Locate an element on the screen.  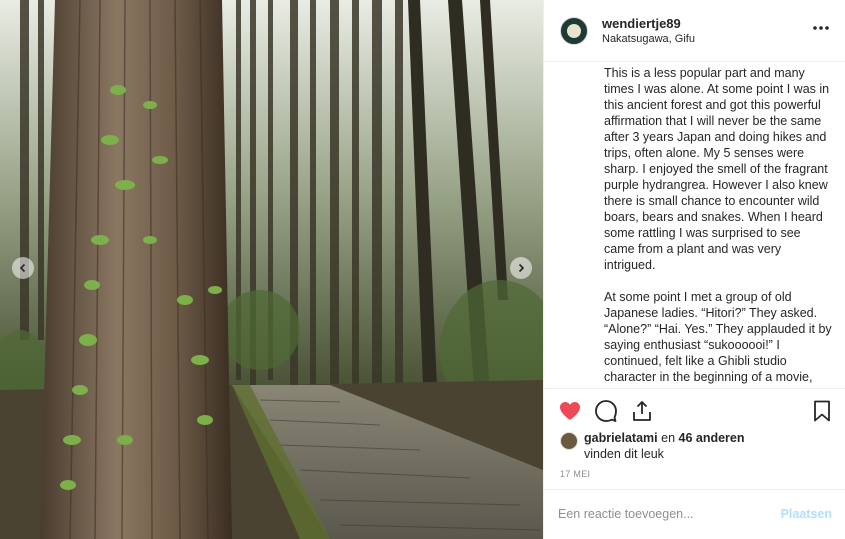
more-horizontal-icon is located at coordinates (821, 30).